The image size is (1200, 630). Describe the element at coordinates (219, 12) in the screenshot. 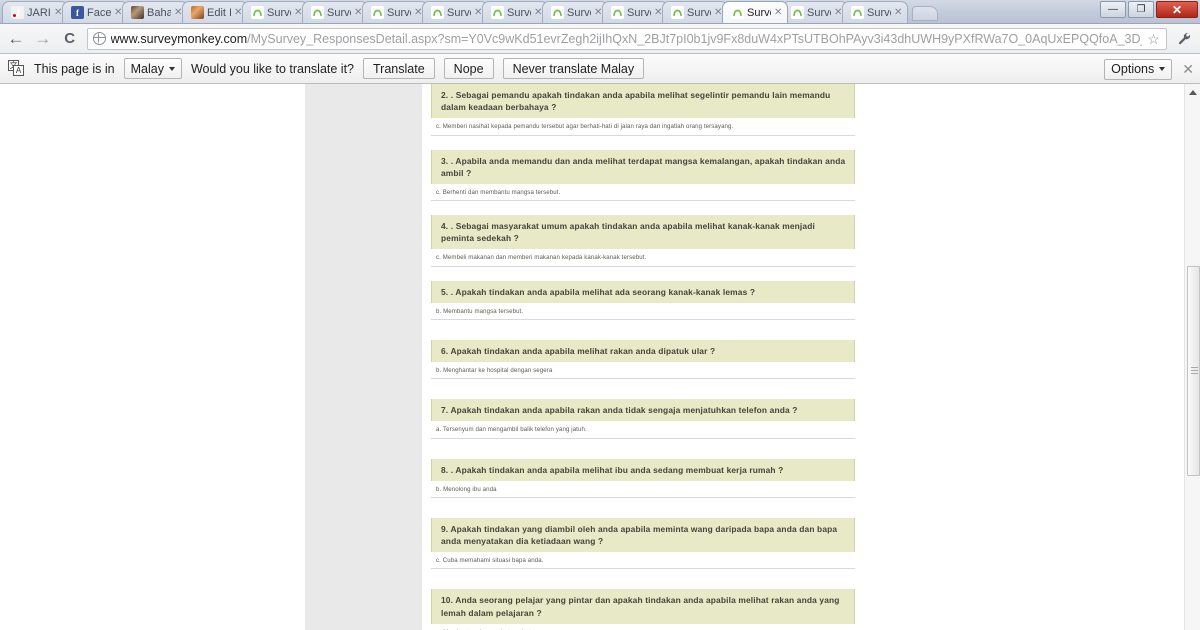

I see `tab-title: Edit I` at that location.